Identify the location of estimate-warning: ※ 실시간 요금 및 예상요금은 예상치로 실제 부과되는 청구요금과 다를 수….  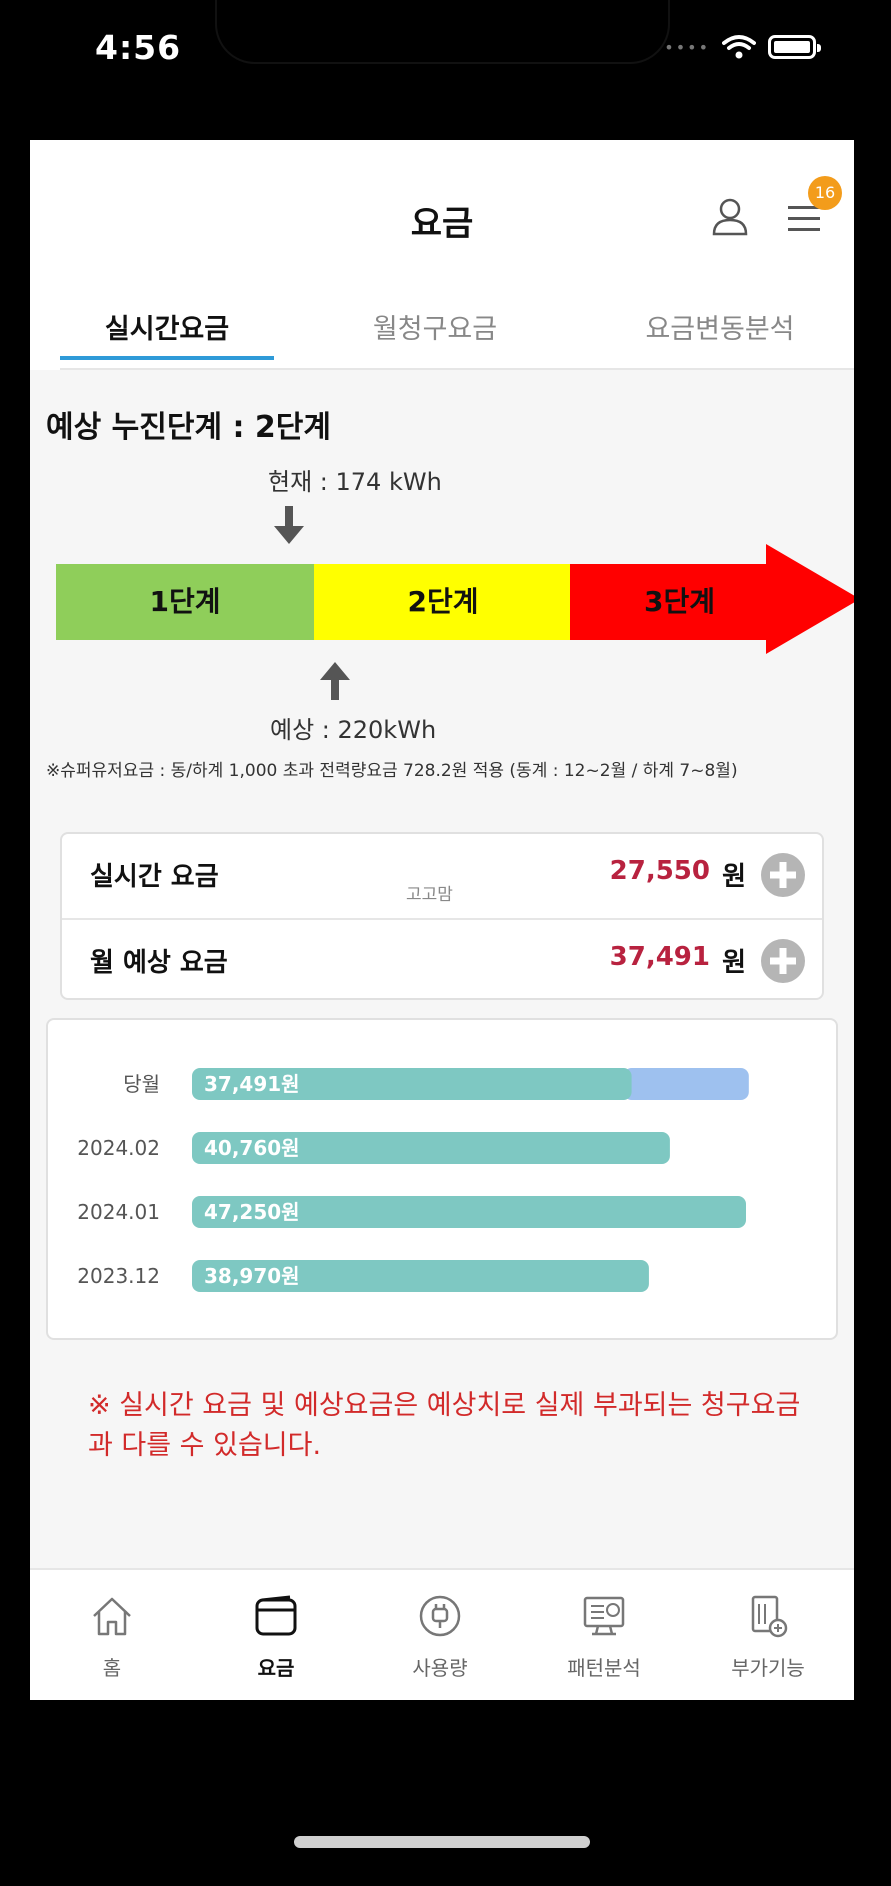
(444, 1425).